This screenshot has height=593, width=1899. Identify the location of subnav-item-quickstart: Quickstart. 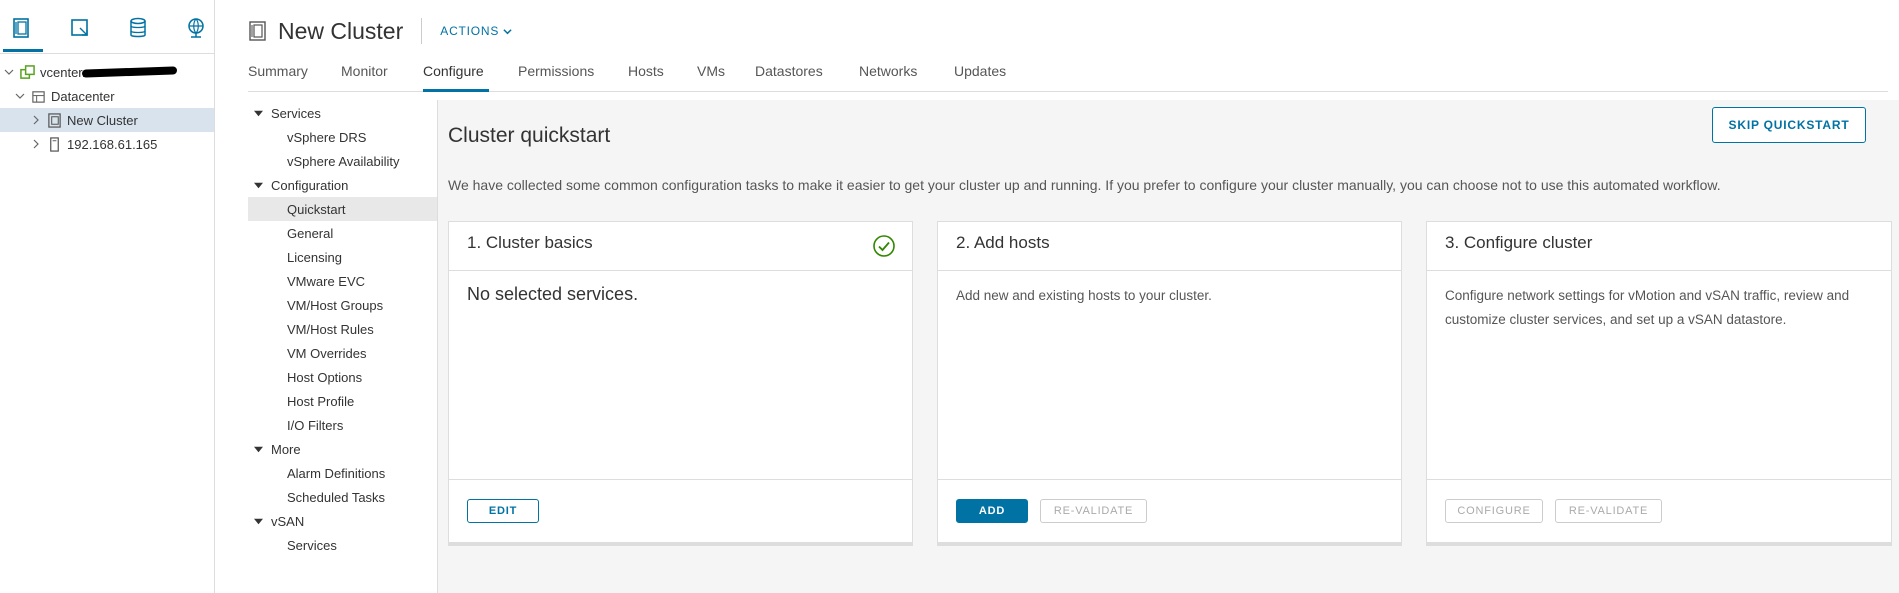
(342, 209).